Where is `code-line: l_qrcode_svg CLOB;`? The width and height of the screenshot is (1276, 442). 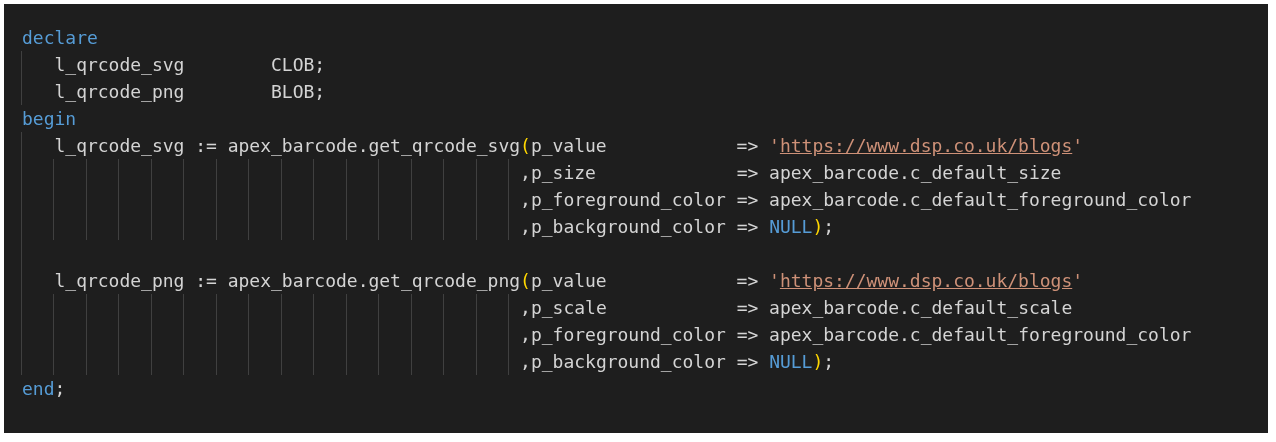 code-line: l_qrcode_svg CLOB; is located at coordinates (190, 65).